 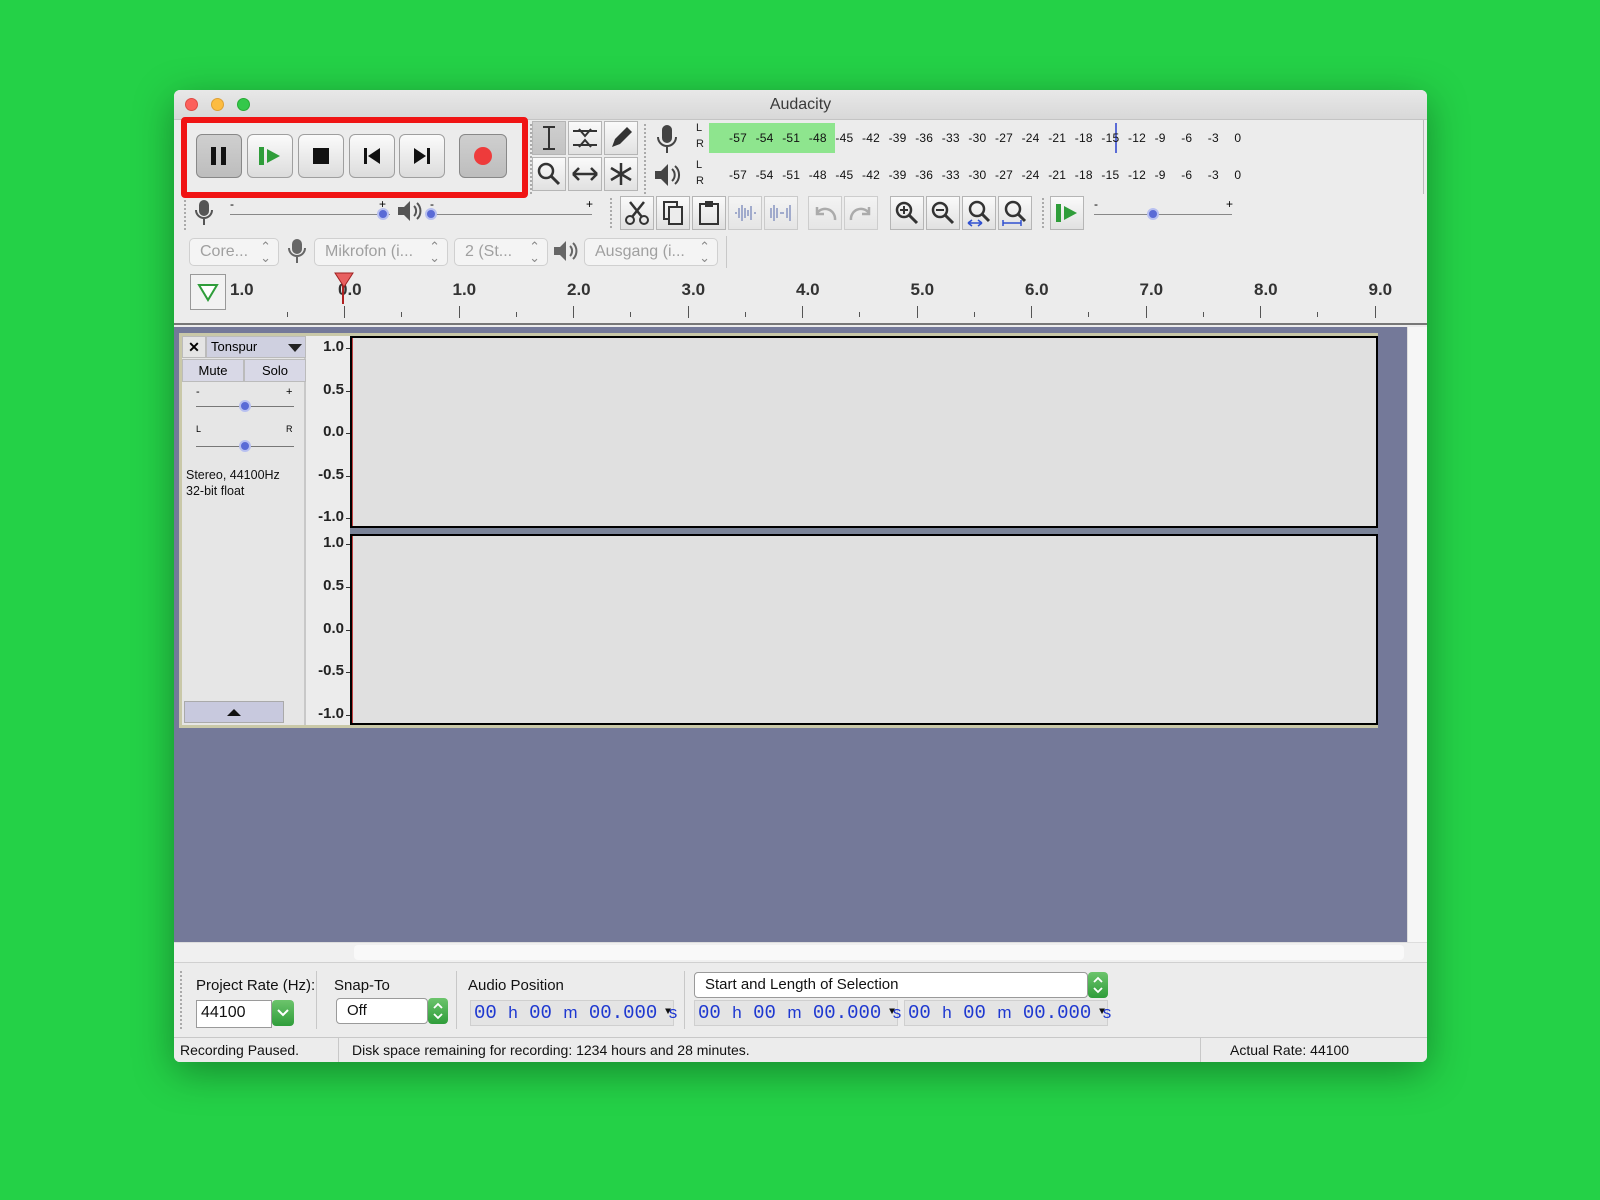 I want to click on multi-tool-button, so click(x=621, y=174).